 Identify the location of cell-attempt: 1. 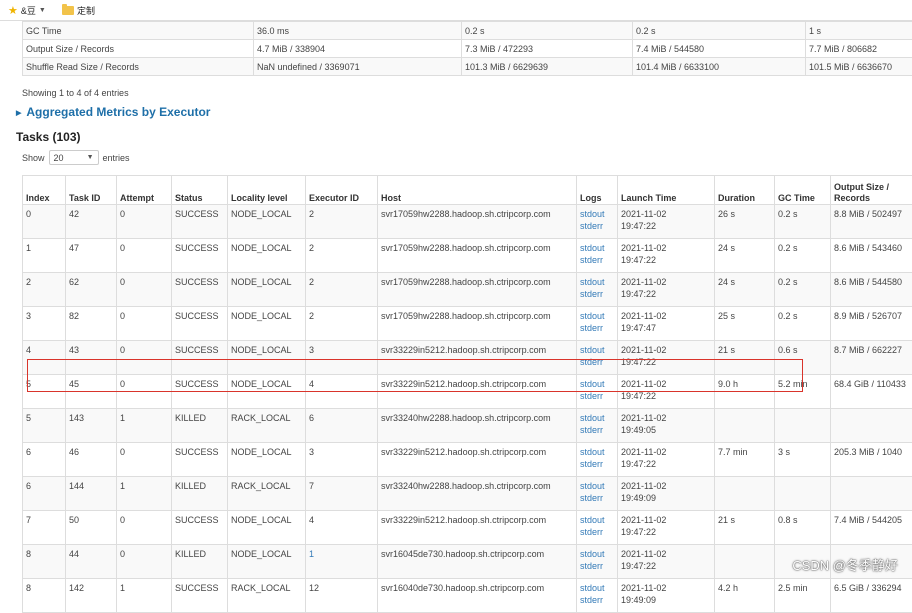
(144, 426).